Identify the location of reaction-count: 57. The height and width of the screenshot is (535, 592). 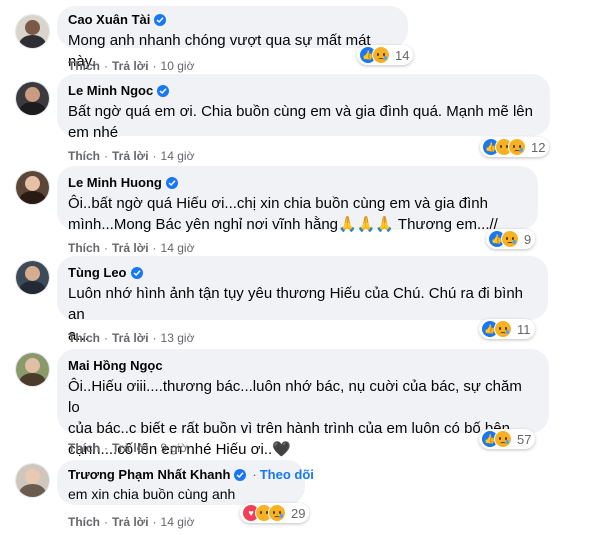
(524, 439).